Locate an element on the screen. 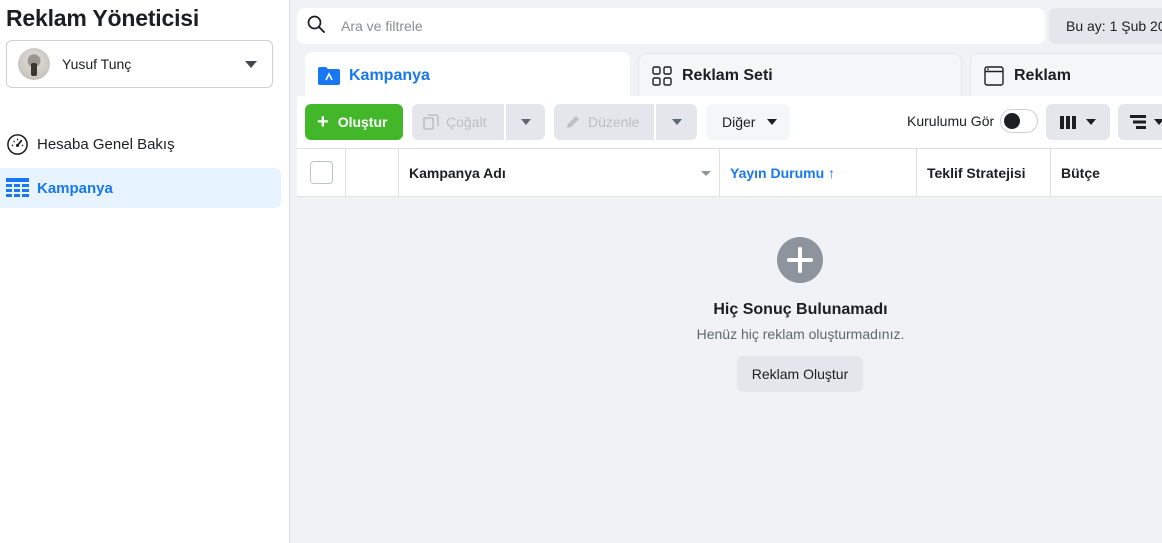  column-header-bid-strategy: Teklif Stratejisi is located at coordinates (984, 172).